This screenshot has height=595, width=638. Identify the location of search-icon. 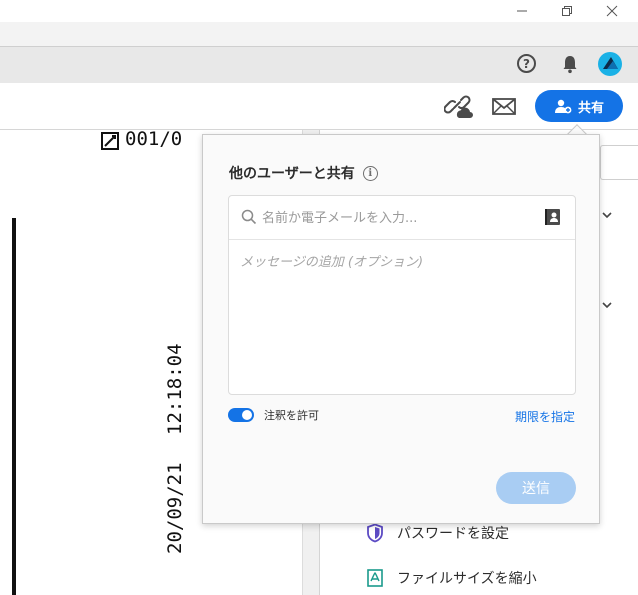
(249, 217).